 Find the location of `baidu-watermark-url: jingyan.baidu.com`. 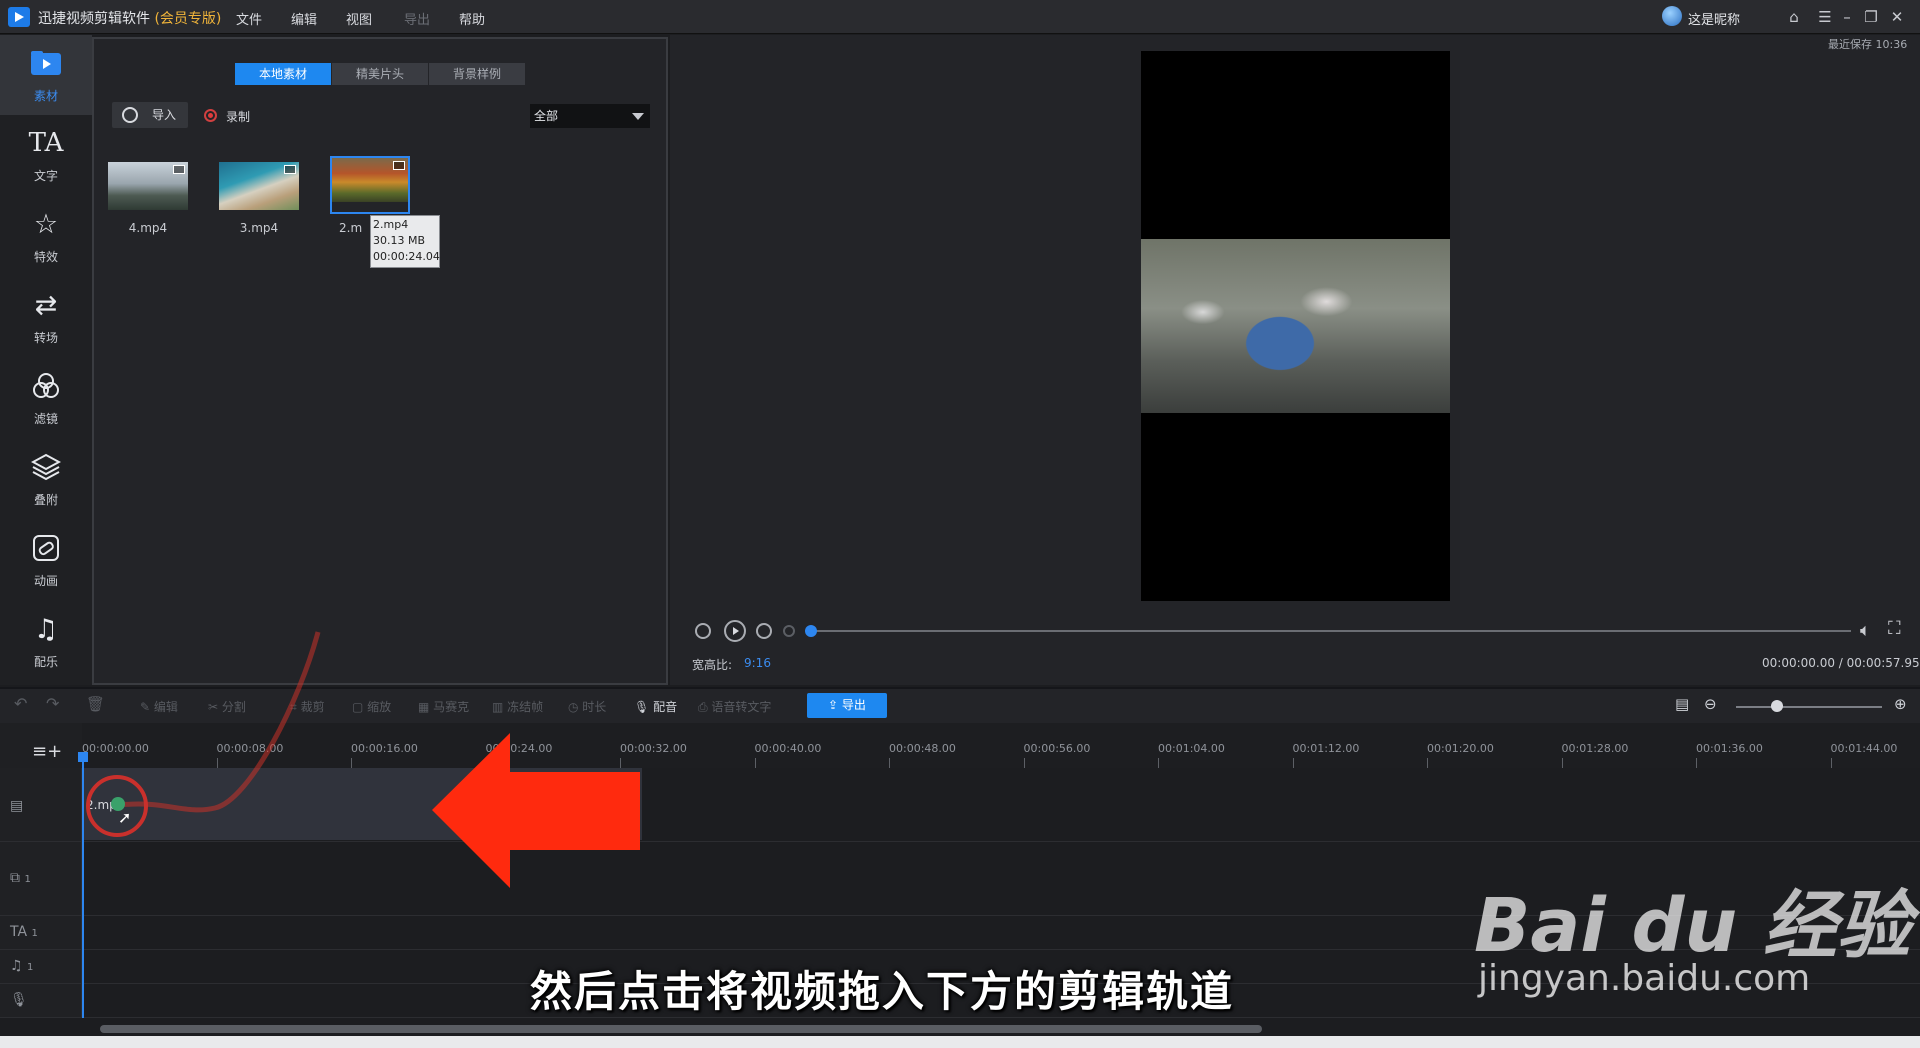

baidu-watermark-url: jingyan.baidu.com is located at coordinates (1644, 978).